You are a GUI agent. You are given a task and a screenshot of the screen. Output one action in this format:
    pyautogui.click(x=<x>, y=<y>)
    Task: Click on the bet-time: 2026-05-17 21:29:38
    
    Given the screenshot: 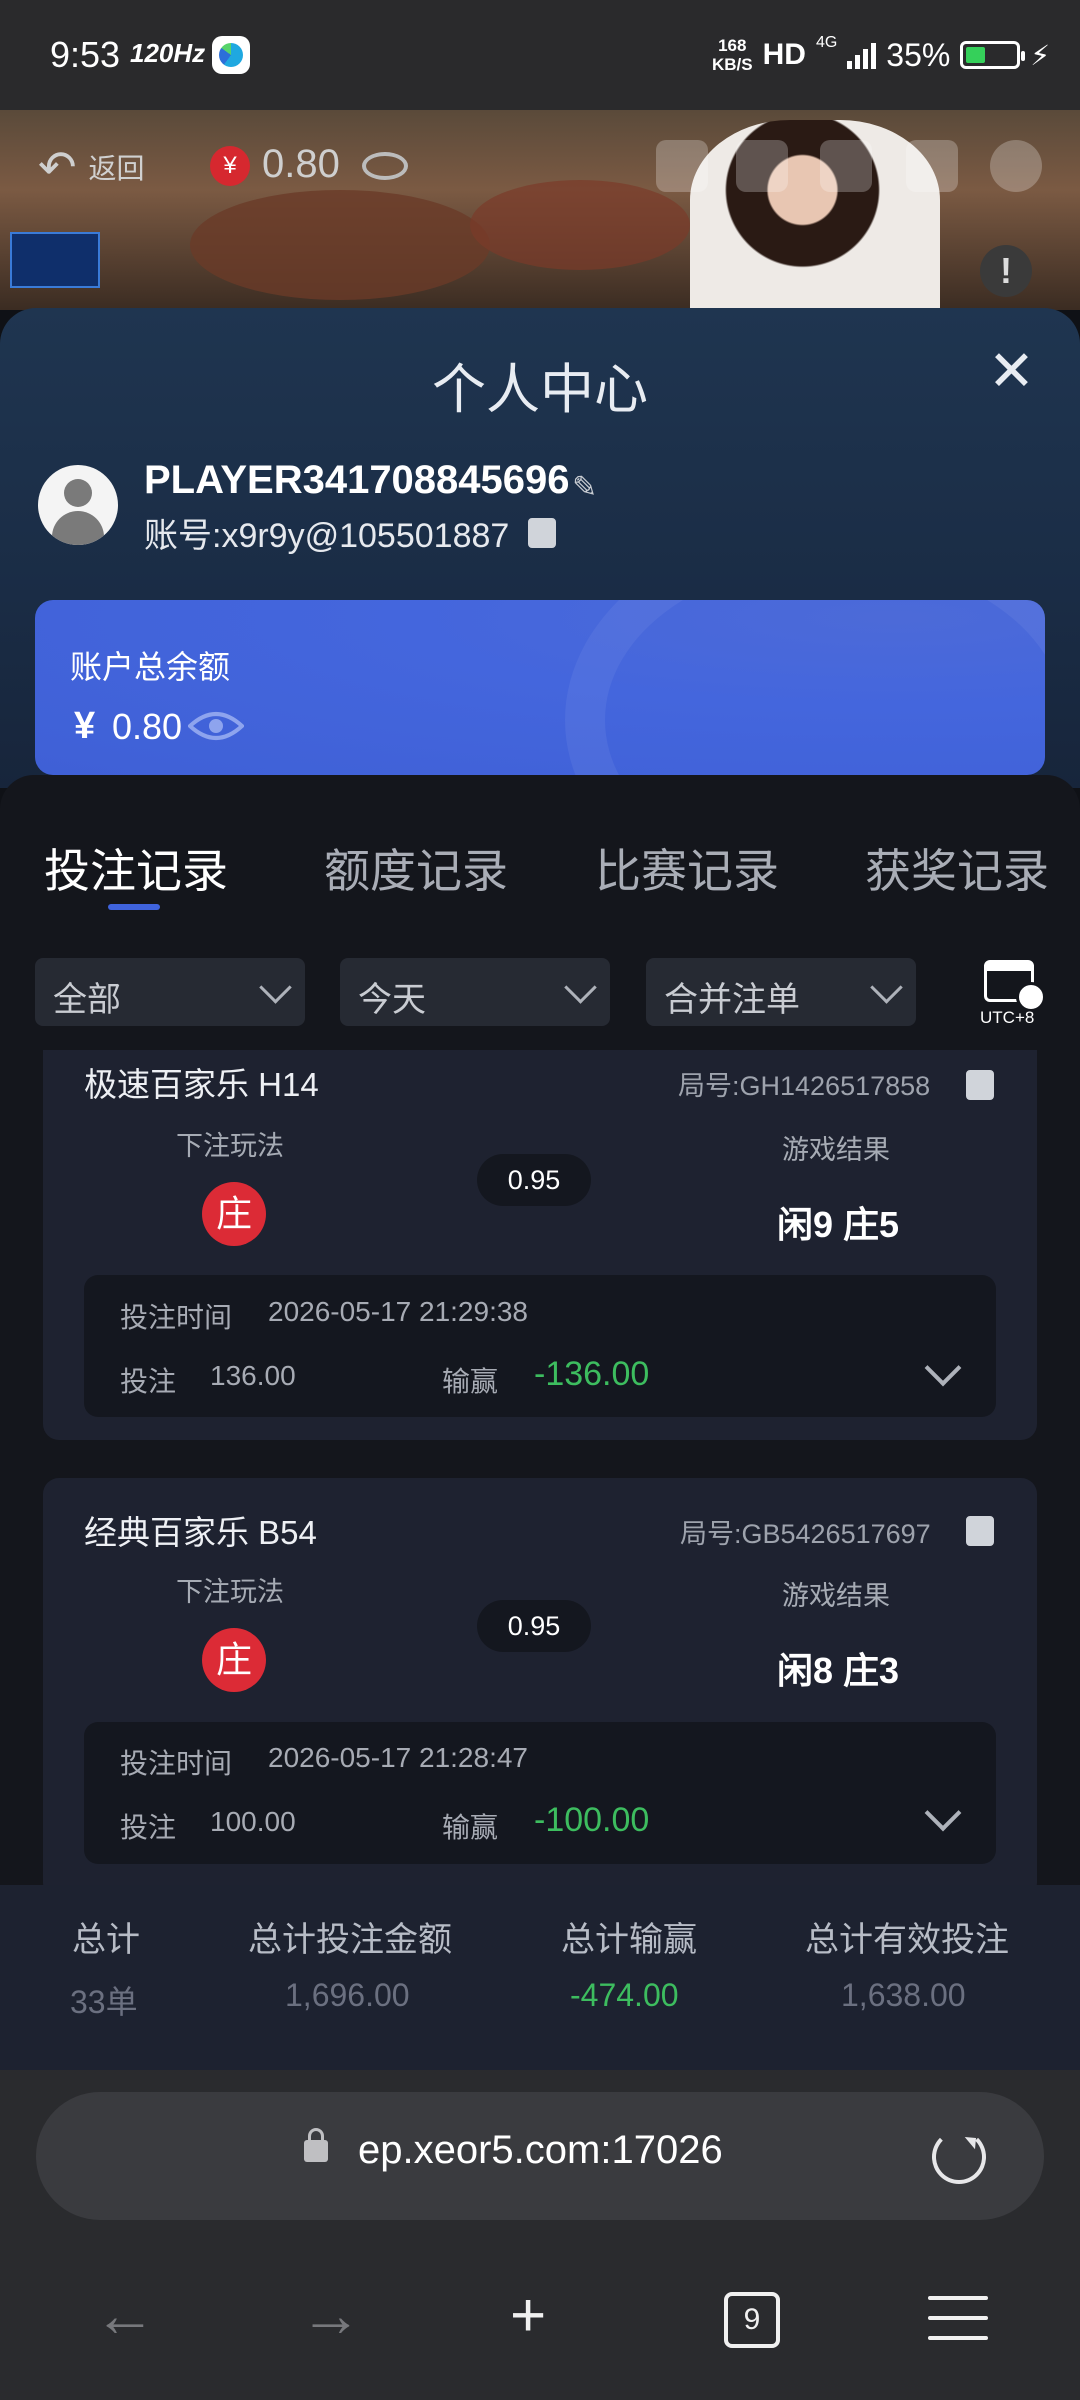 What is the action you would take?
    pyautogui.click(x=398, y=1311)
    